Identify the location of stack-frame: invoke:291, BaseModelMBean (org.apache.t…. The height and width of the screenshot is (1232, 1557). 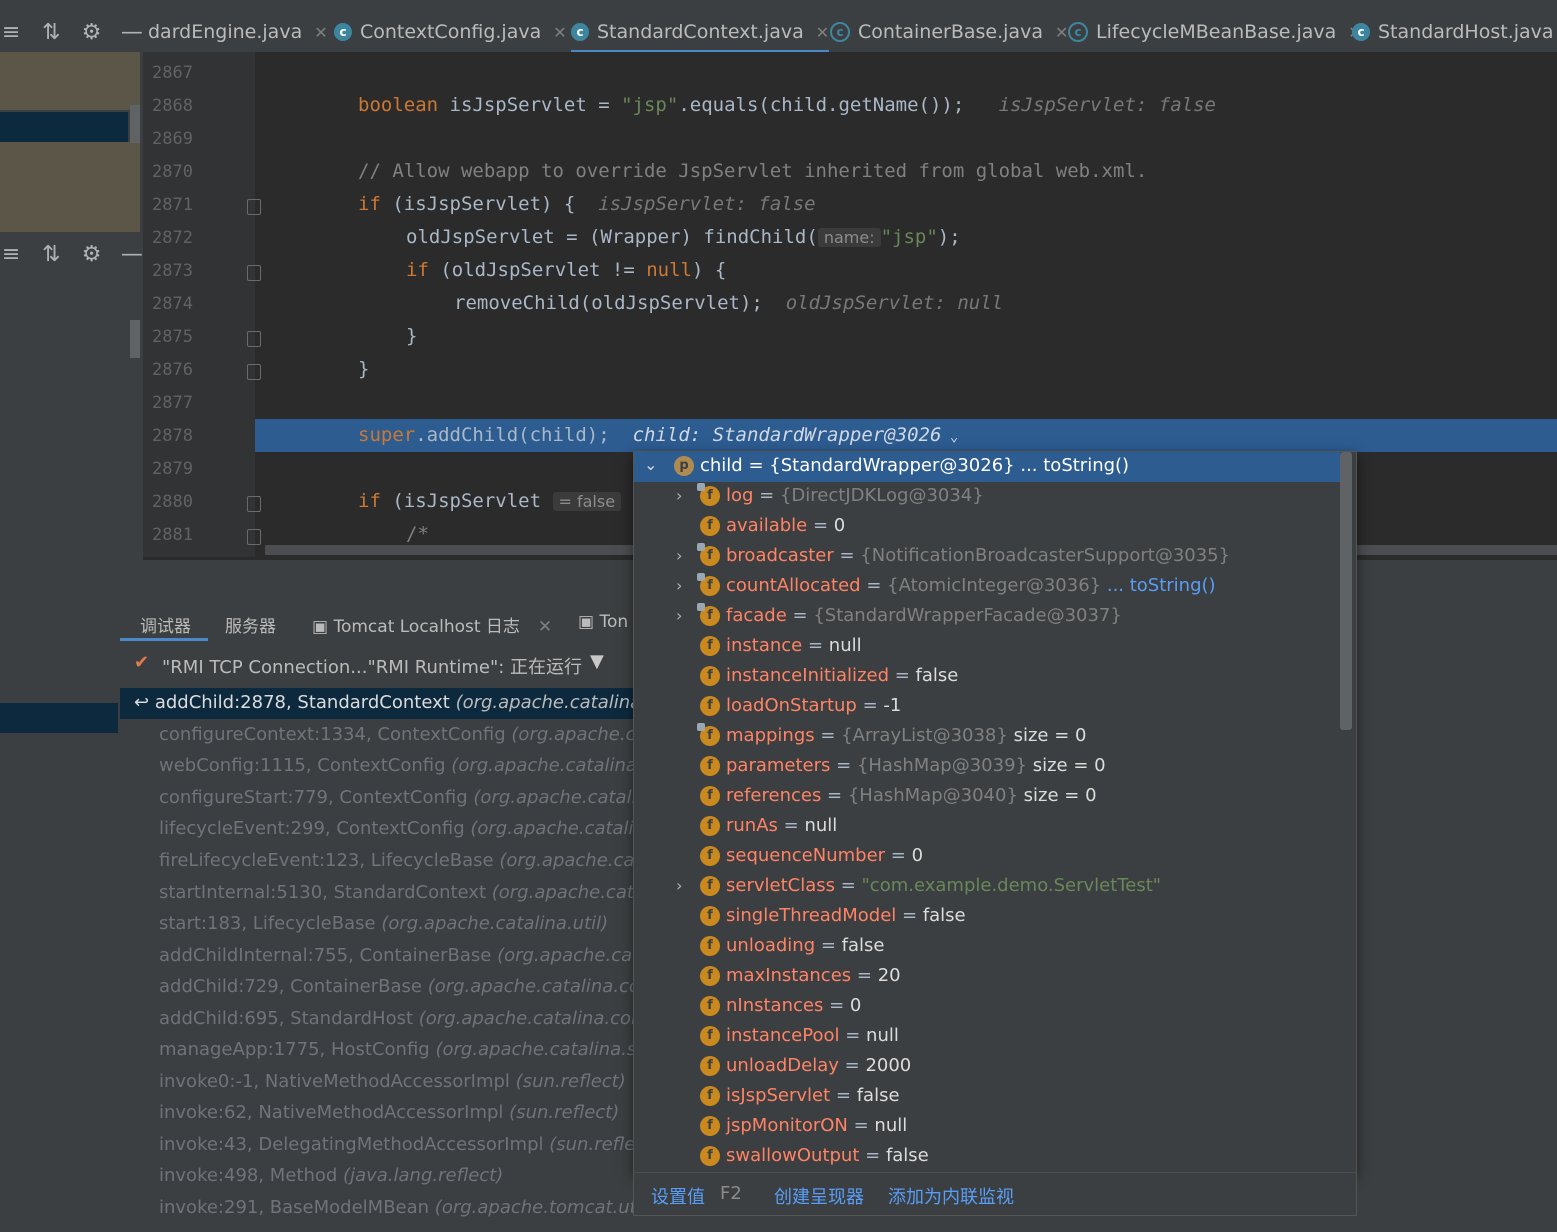
(414, 1207).